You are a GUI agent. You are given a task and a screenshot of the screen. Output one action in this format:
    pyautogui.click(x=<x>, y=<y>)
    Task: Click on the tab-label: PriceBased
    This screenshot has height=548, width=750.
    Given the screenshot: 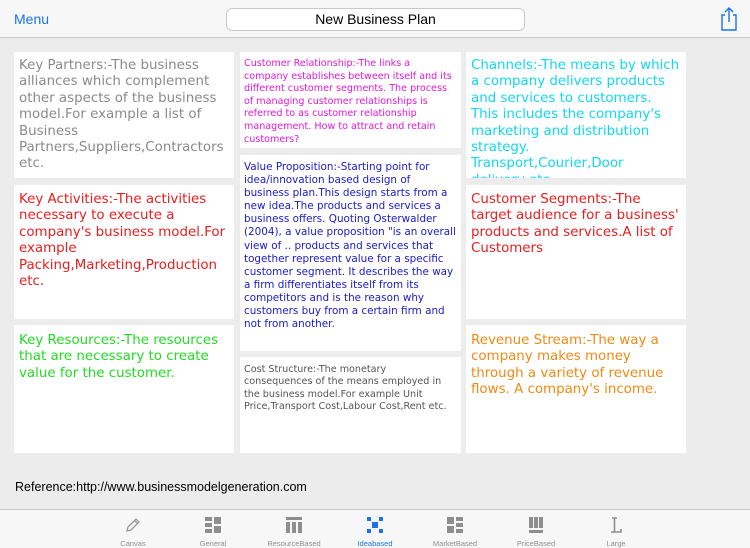 What is the action you would take?
    pyautogui.click(x=536, y=543)
    